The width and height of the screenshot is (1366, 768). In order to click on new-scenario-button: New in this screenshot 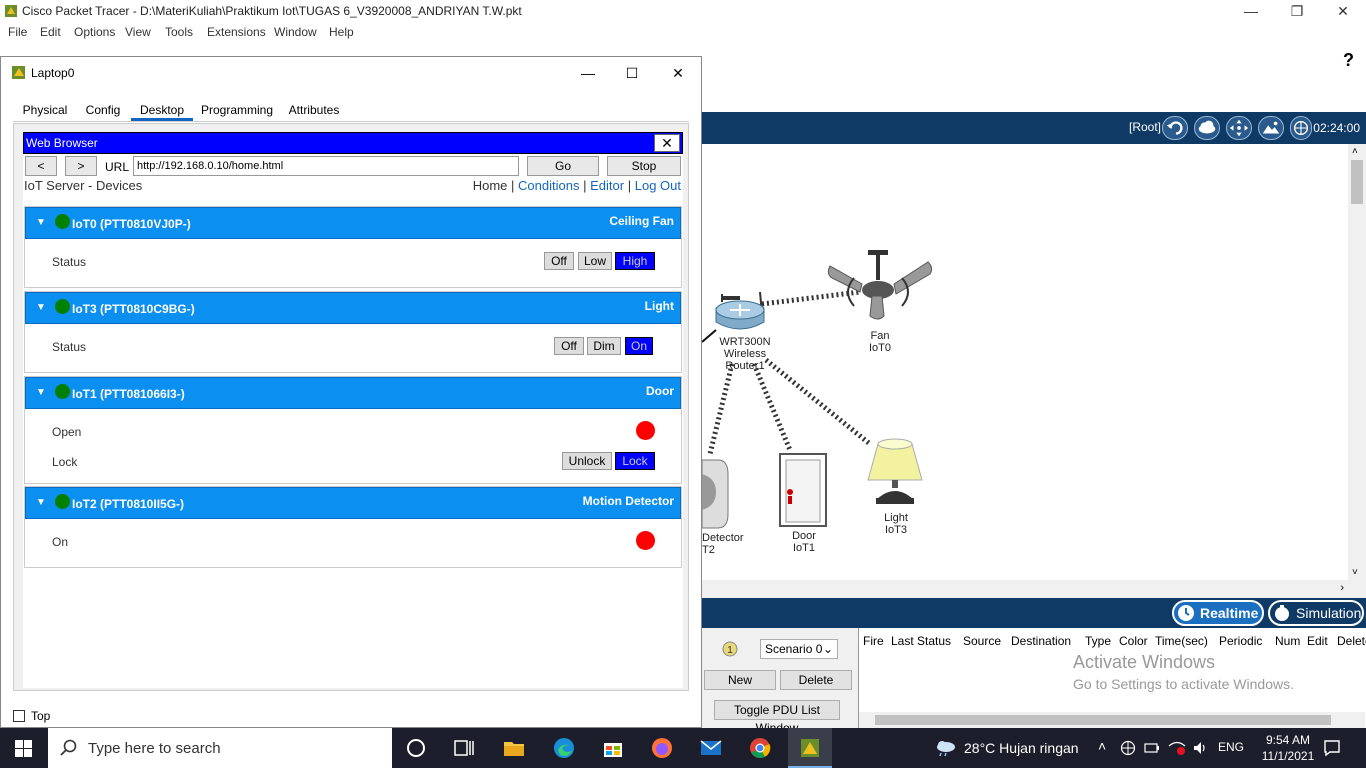, I will do `click(740, 680)`.